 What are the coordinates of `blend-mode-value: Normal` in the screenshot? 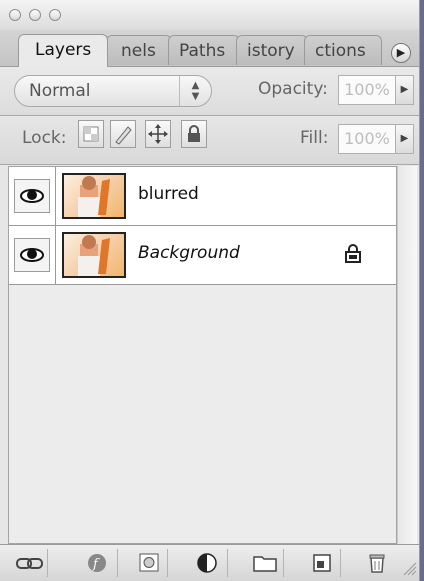 It's located at (60, 91).